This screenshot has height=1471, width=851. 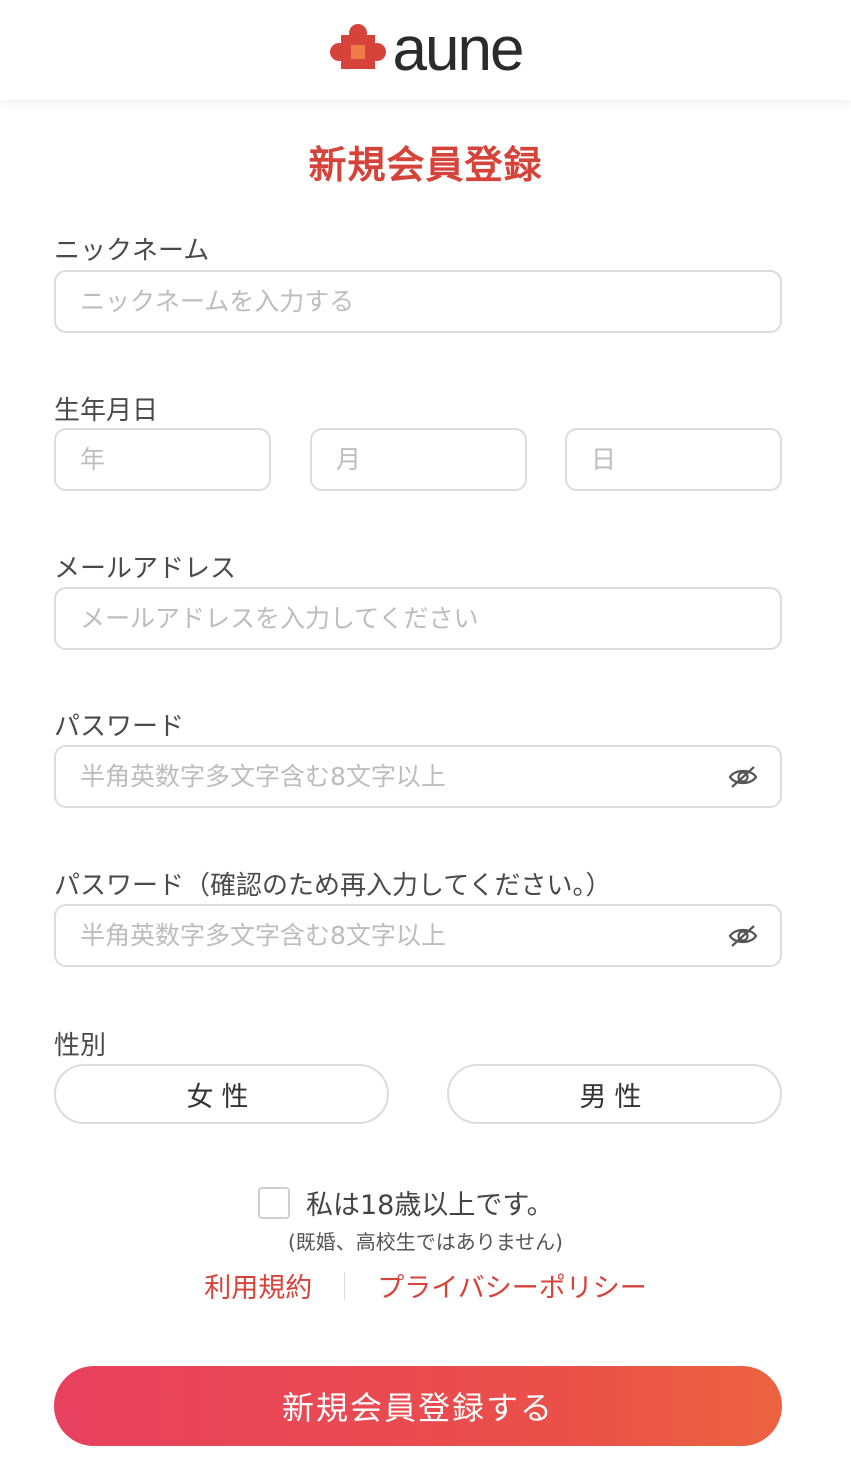 I want to click on birth-year-input, so click(x=174, y=459).